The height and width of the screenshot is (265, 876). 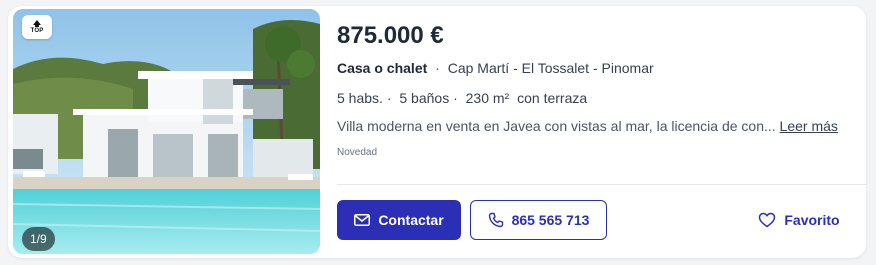 I want to click on top-badge-label: TOP, so click(x=37, y=31).